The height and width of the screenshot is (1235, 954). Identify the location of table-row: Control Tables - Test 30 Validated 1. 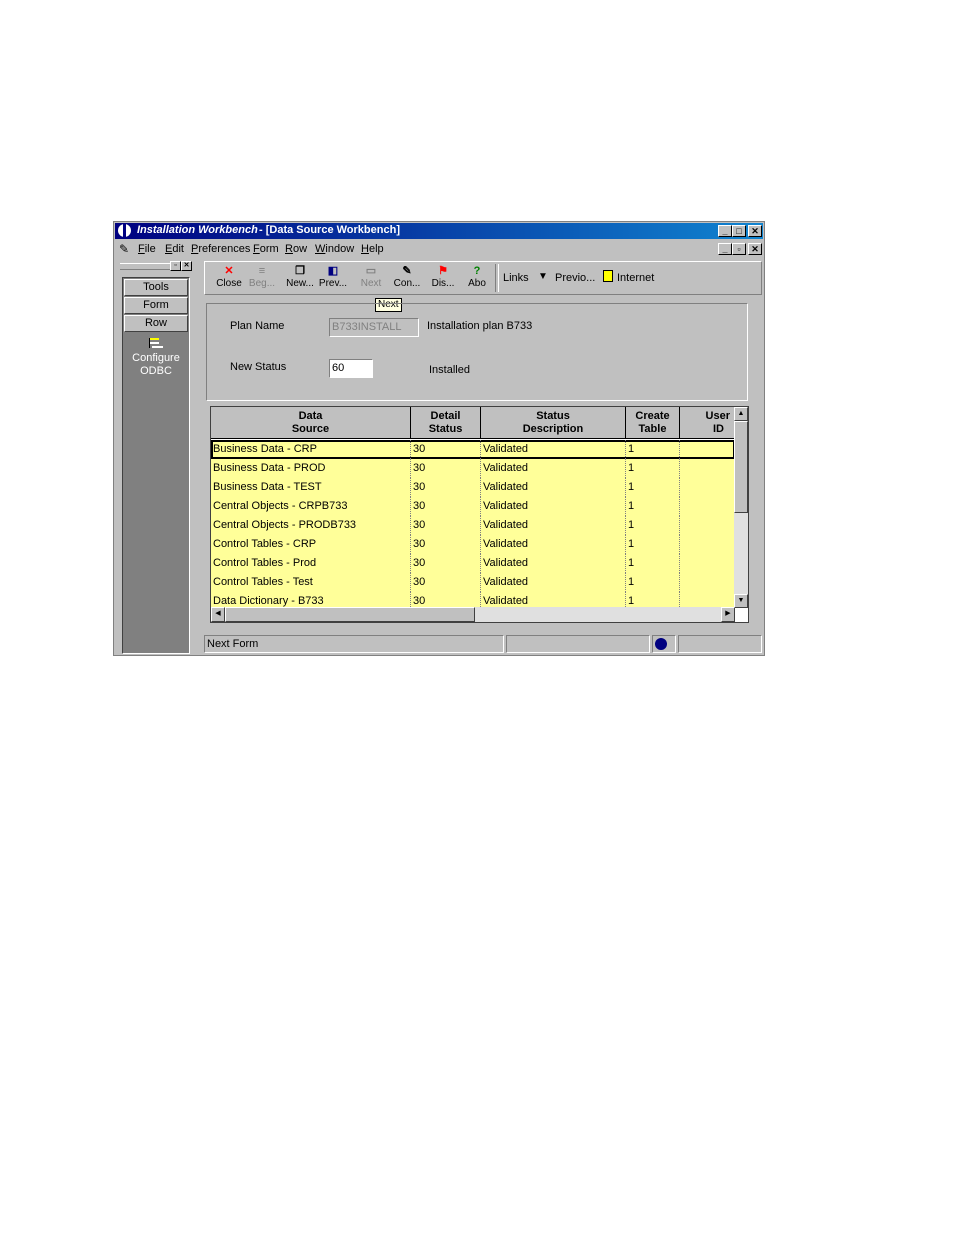
(473, 582).